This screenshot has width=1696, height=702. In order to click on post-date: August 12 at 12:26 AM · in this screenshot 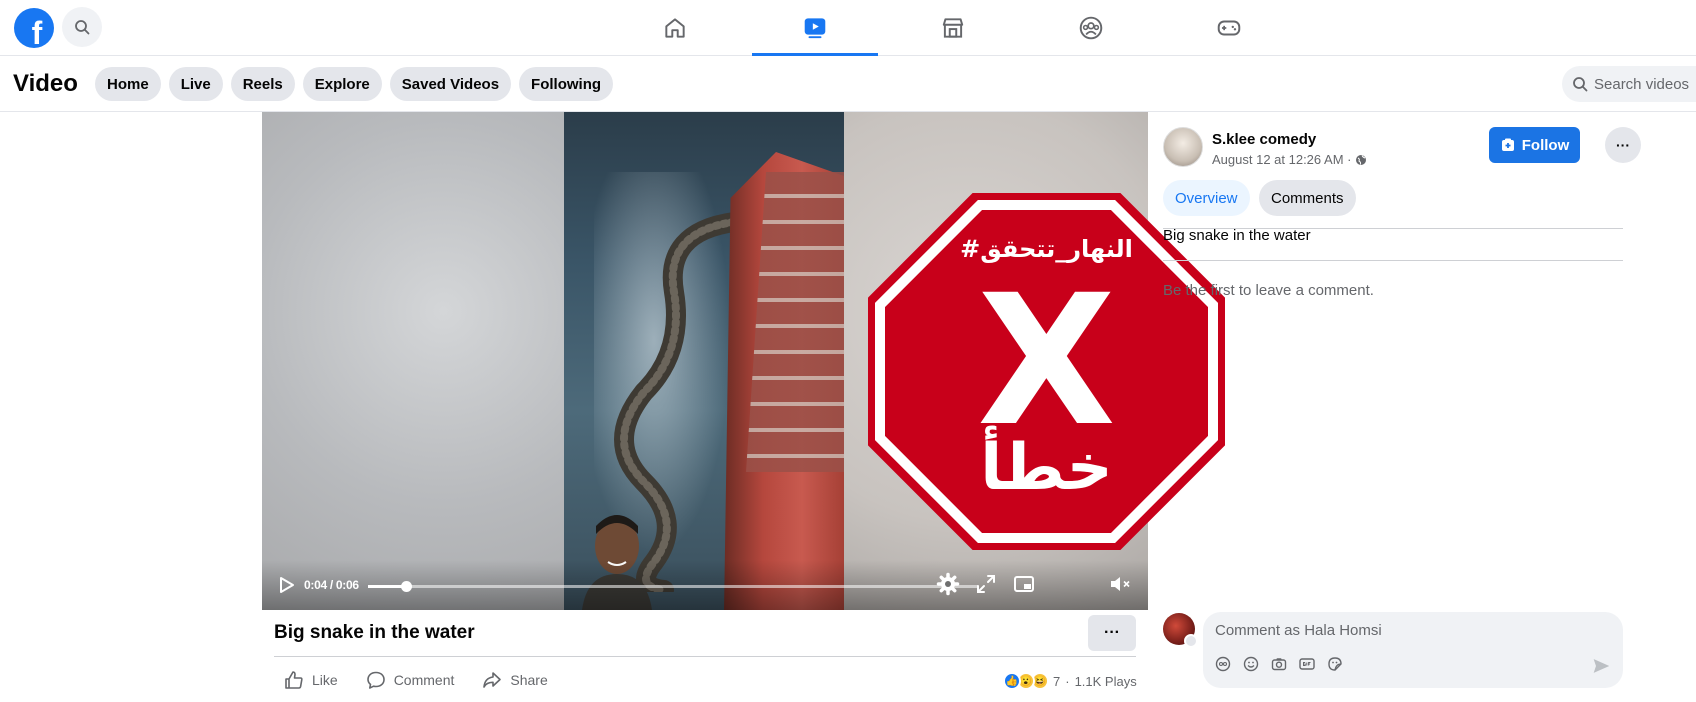, I will do `click(1289, 159)`.